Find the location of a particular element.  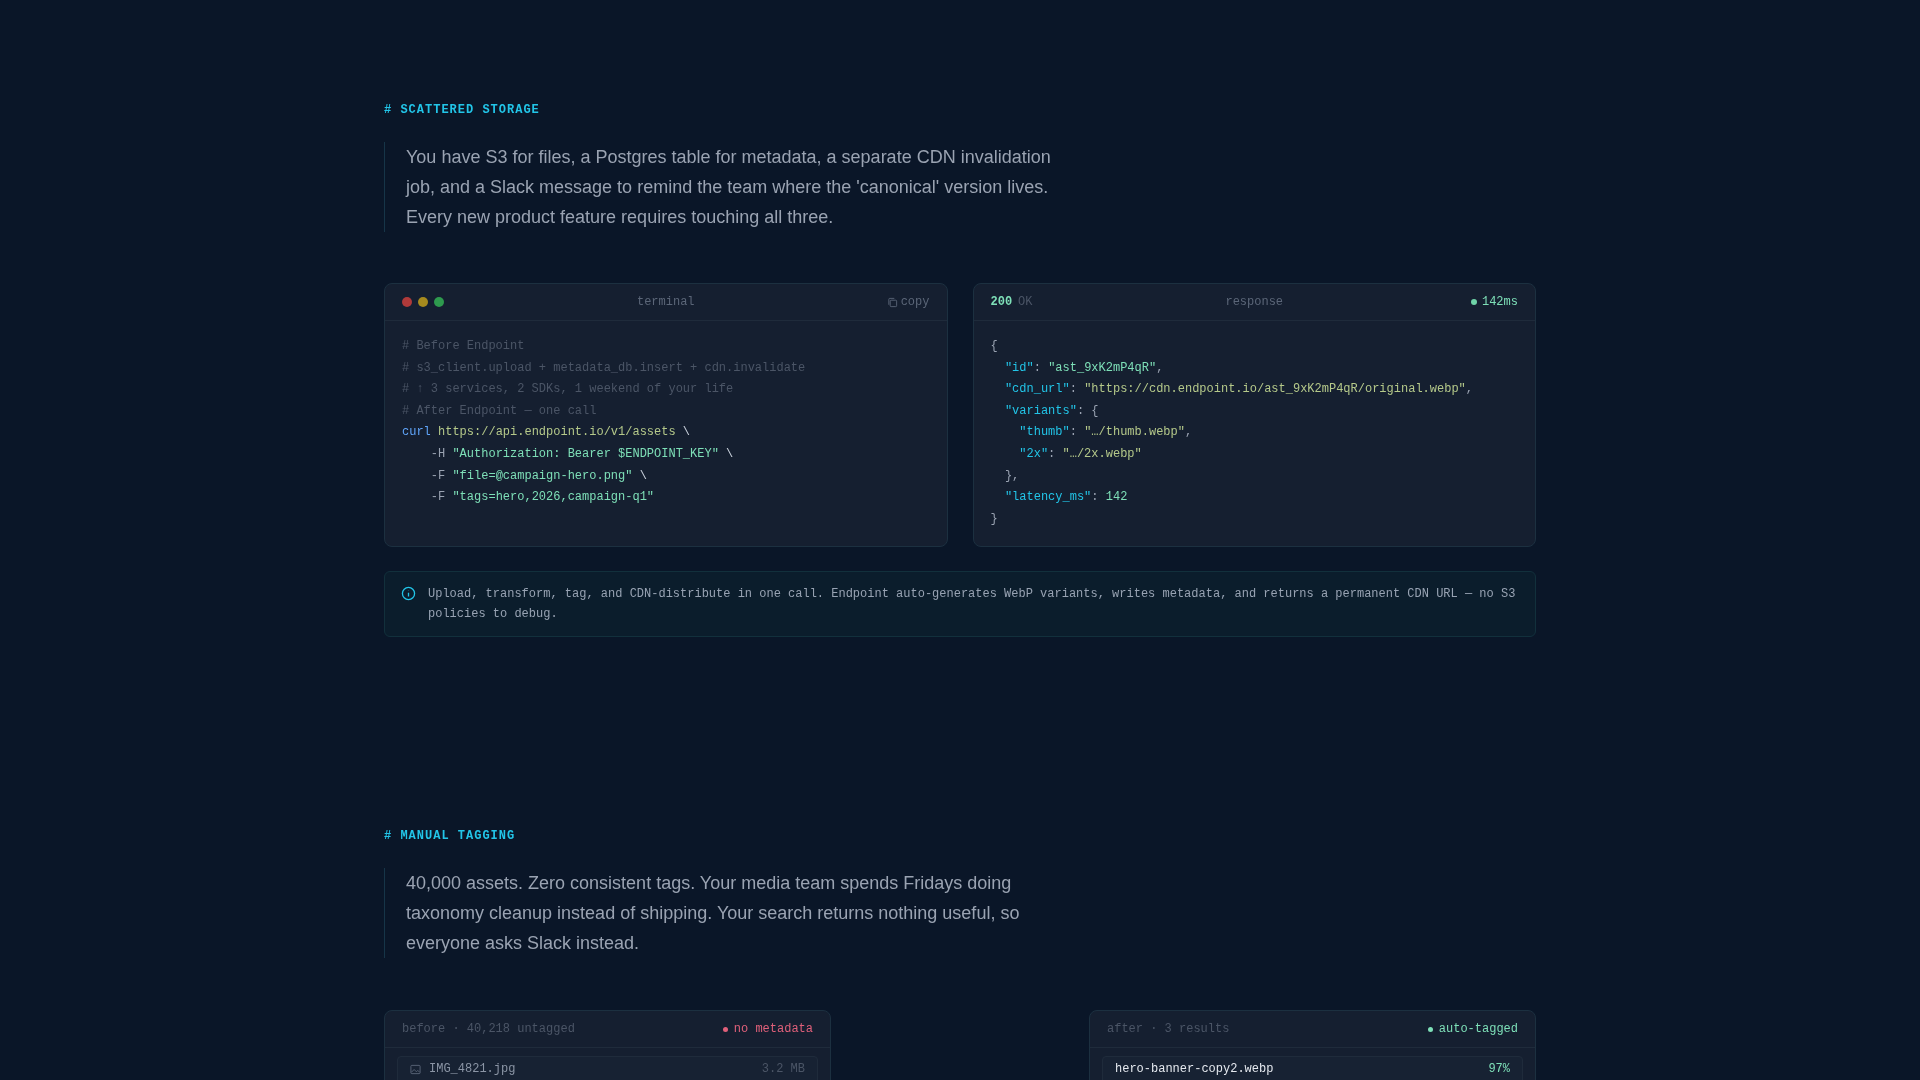

info-icon is located at coordinates (408, 594).